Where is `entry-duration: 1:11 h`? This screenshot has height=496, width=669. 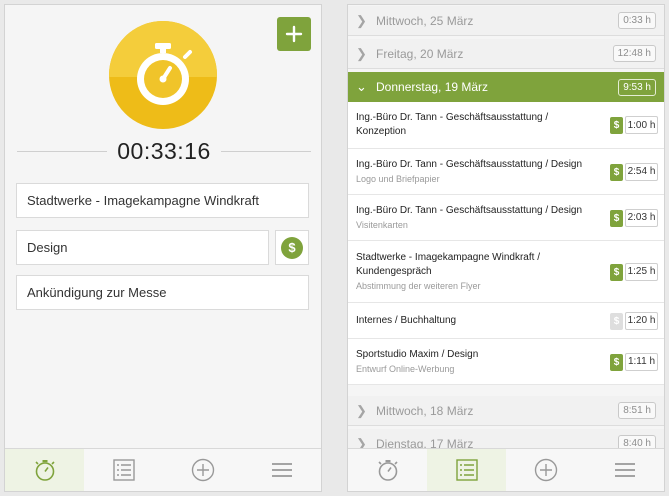
entry-duration: 1:11 h is located at coordinates (641, 361).